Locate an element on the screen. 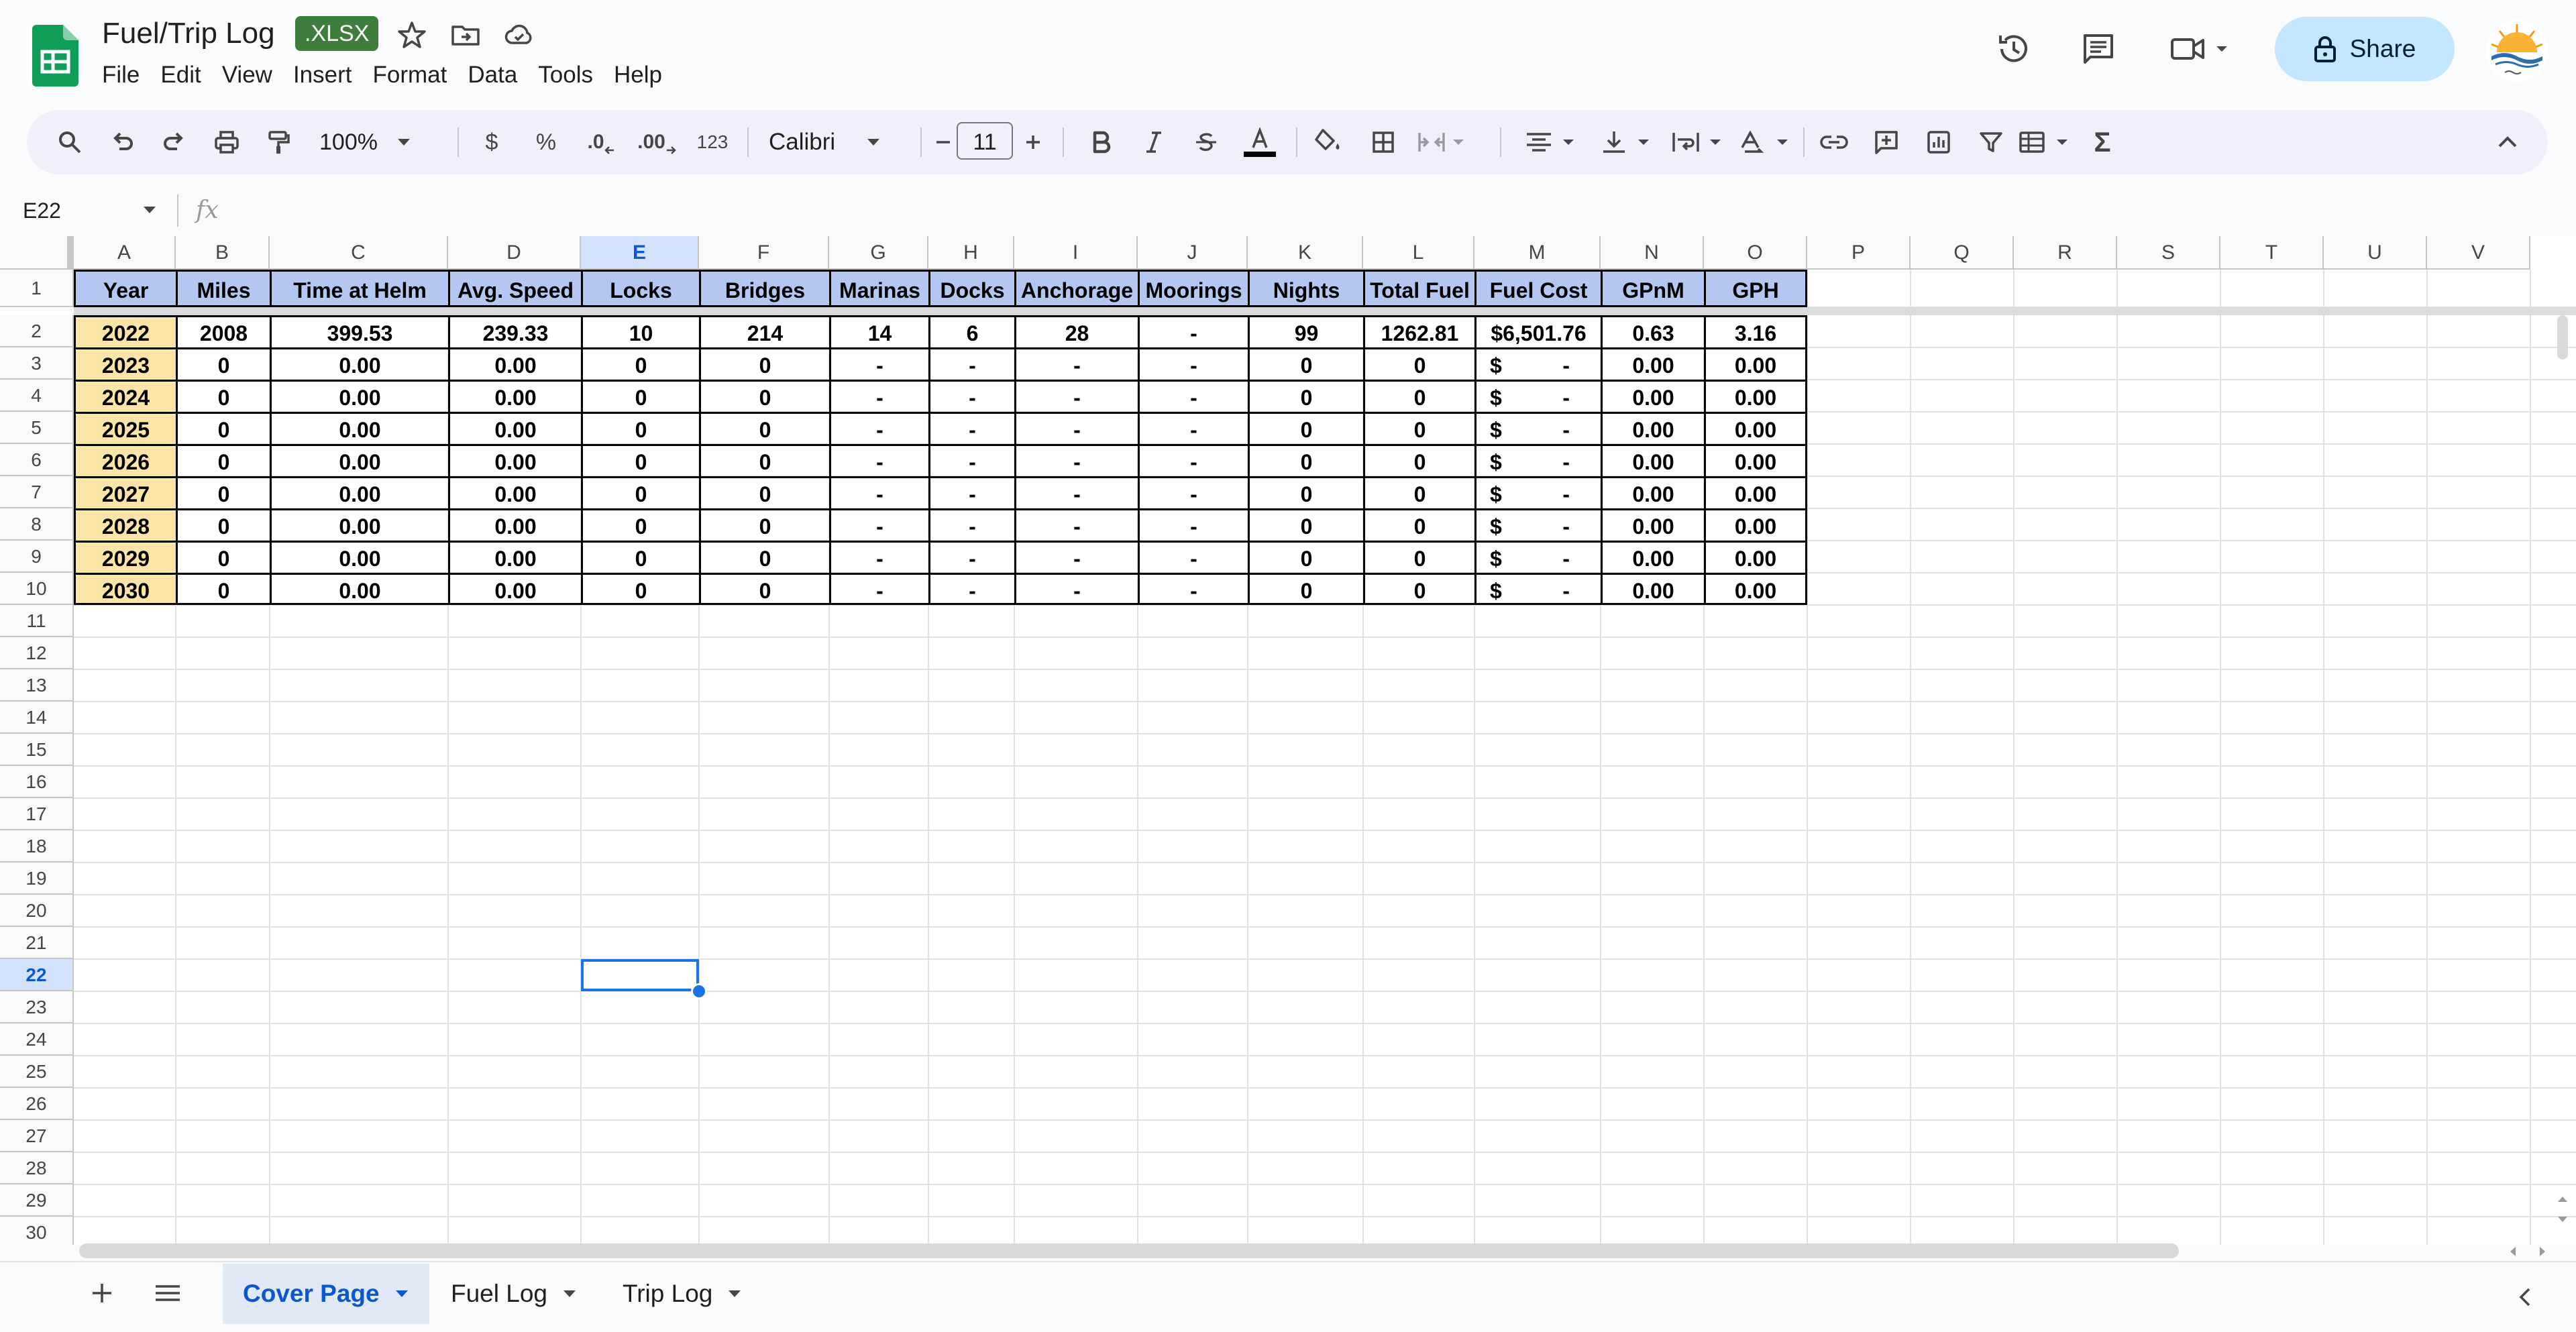 The image size is (2576, 1332). column-header-c: C is located at coordinates (359, 253).